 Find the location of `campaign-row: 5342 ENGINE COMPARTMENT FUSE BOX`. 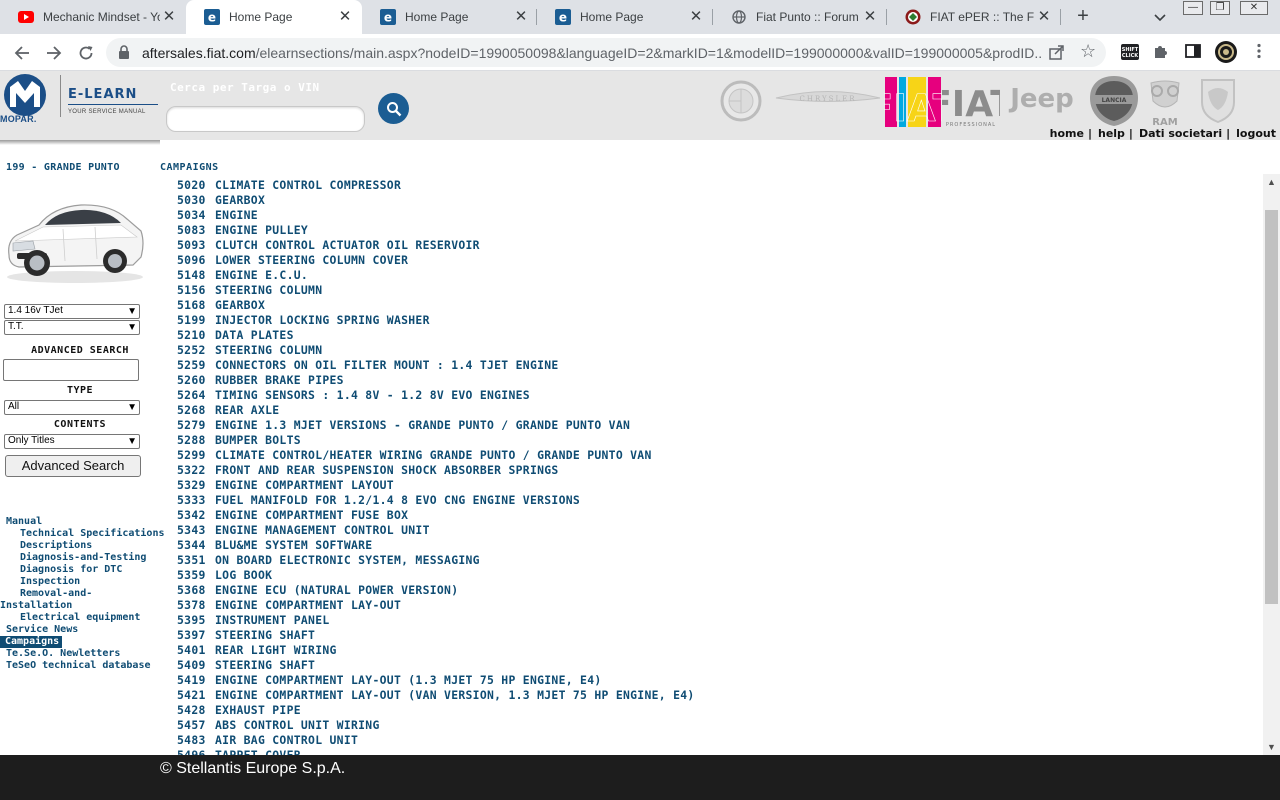

campaign-row: 5342 ENGINE COMPARTMENT FUSE BOX is located at coordinates (436, 515).